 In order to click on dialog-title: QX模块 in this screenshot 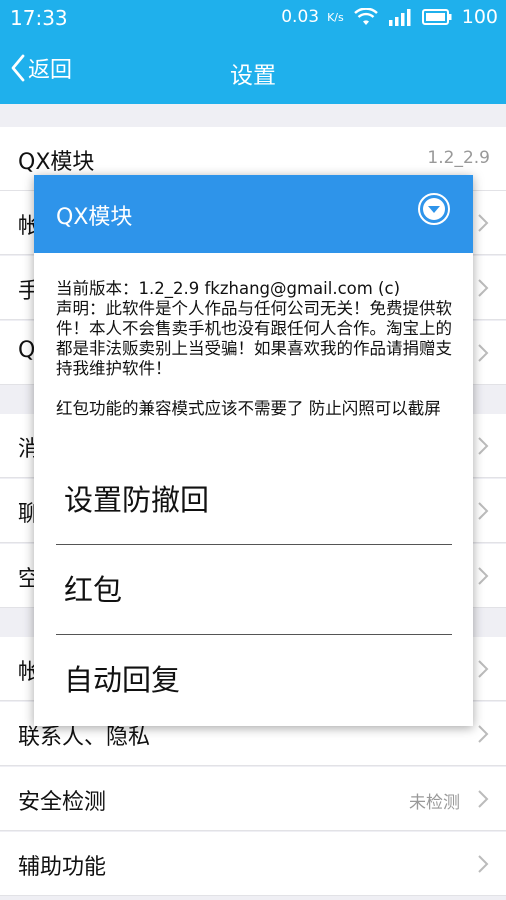, I will do `click(94, 217)`.